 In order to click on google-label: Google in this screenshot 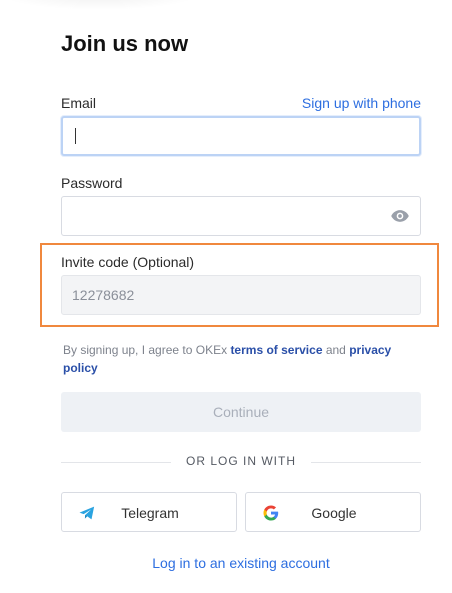, I will do `click(334, 513)`.